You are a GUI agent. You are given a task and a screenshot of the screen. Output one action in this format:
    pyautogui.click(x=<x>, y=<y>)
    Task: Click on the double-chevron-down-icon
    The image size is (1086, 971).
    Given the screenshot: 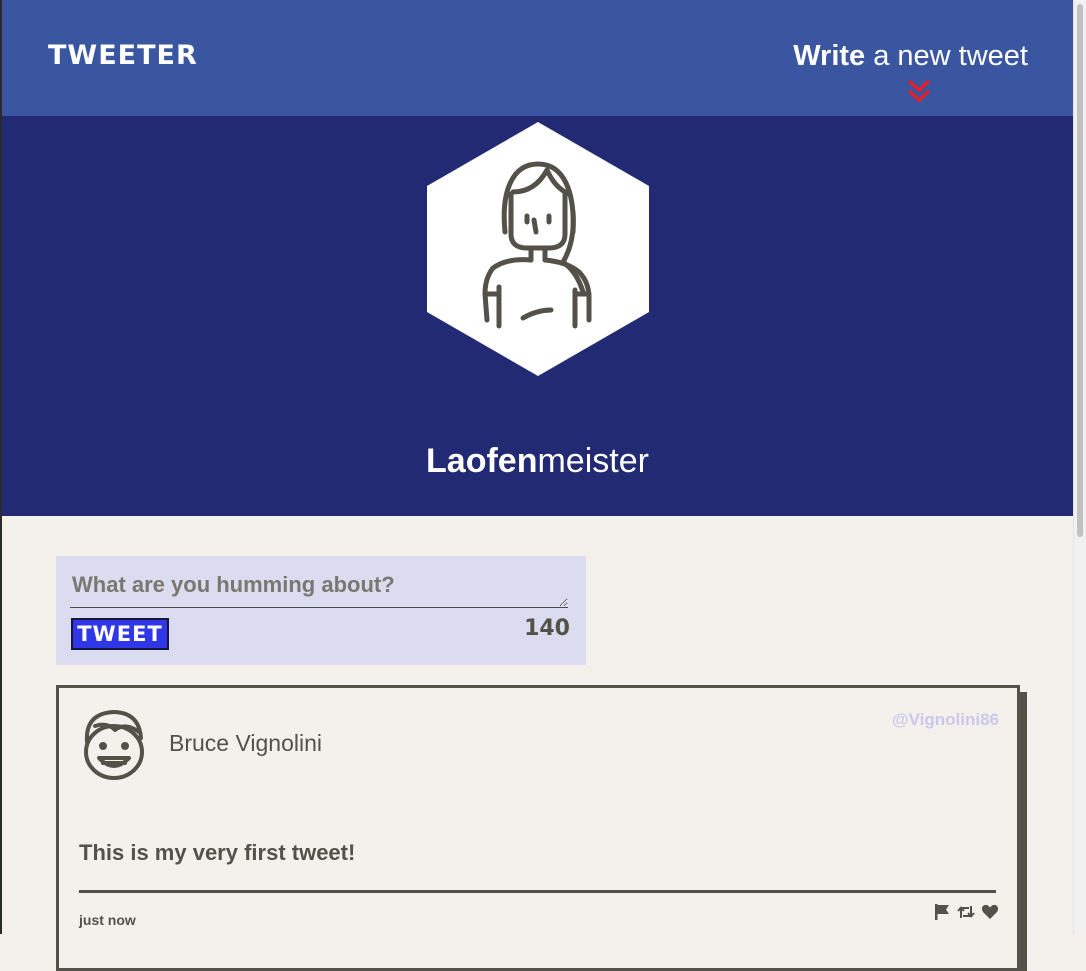 What is the action you would take?
    pyautogui.click(x=919, y=92)
    